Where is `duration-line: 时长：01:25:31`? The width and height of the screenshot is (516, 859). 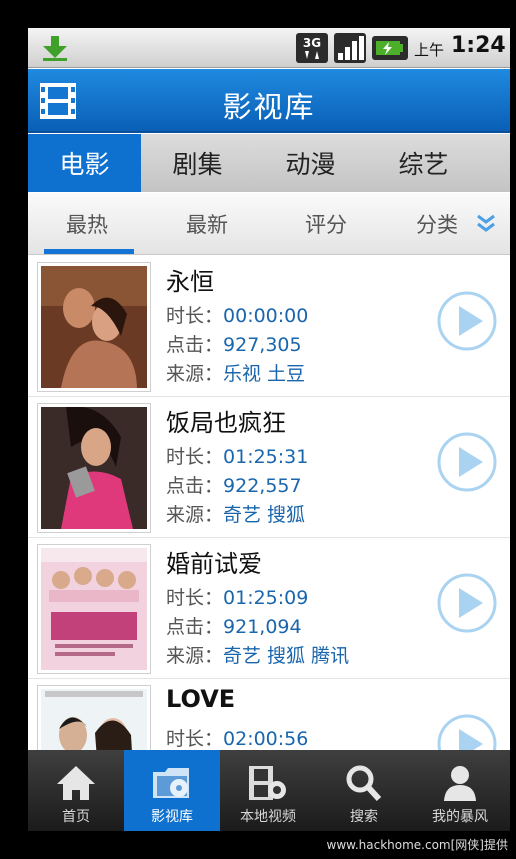
duration-line: 时长：01:25:31 is located at coordinates (237, 455).